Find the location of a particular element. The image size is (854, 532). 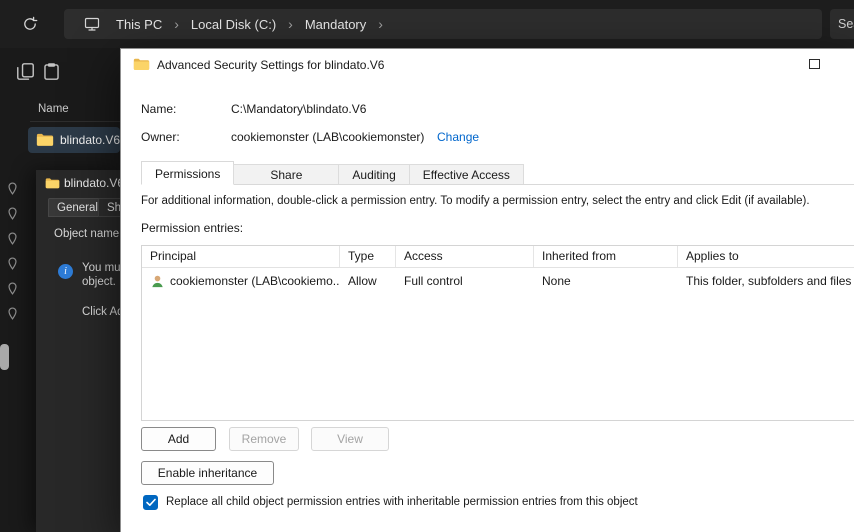

name-label: Name: is located at coordinates (159, 109).